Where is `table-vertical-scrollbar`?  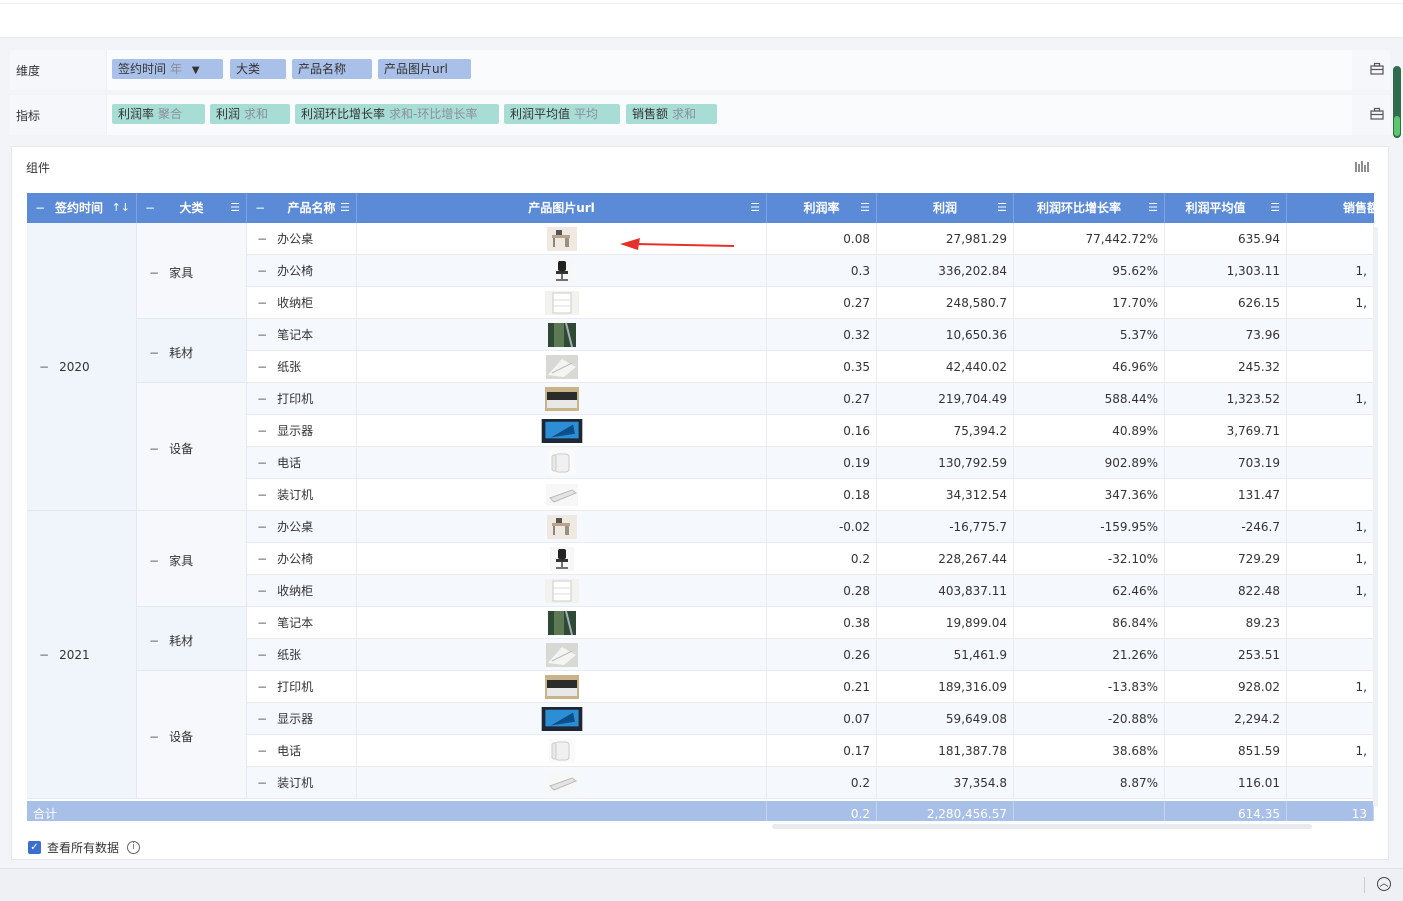
table-vertical-scrollbar is located at coordinates (1375, 517).